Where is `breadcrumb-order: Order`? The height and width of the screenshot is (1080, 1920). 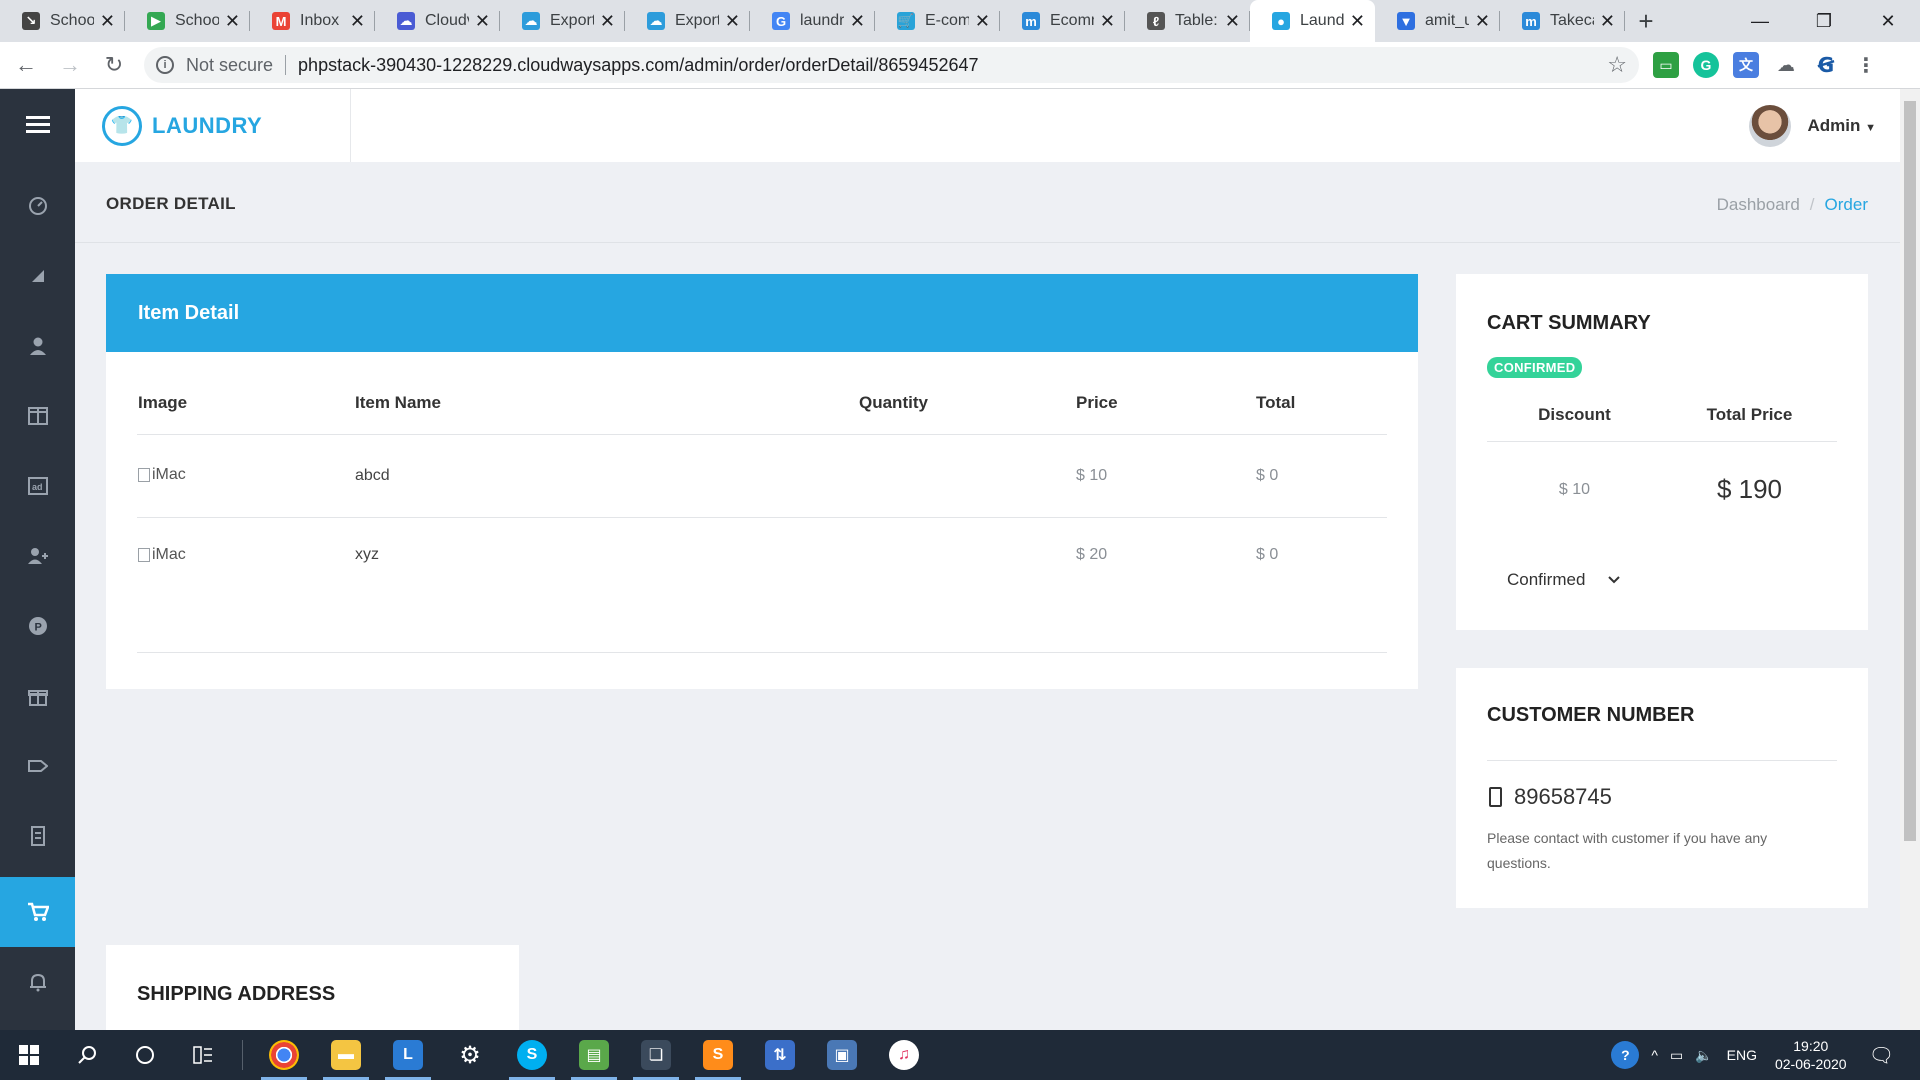 breadcrumb-order: Order is located at coordinates (1846, 204).